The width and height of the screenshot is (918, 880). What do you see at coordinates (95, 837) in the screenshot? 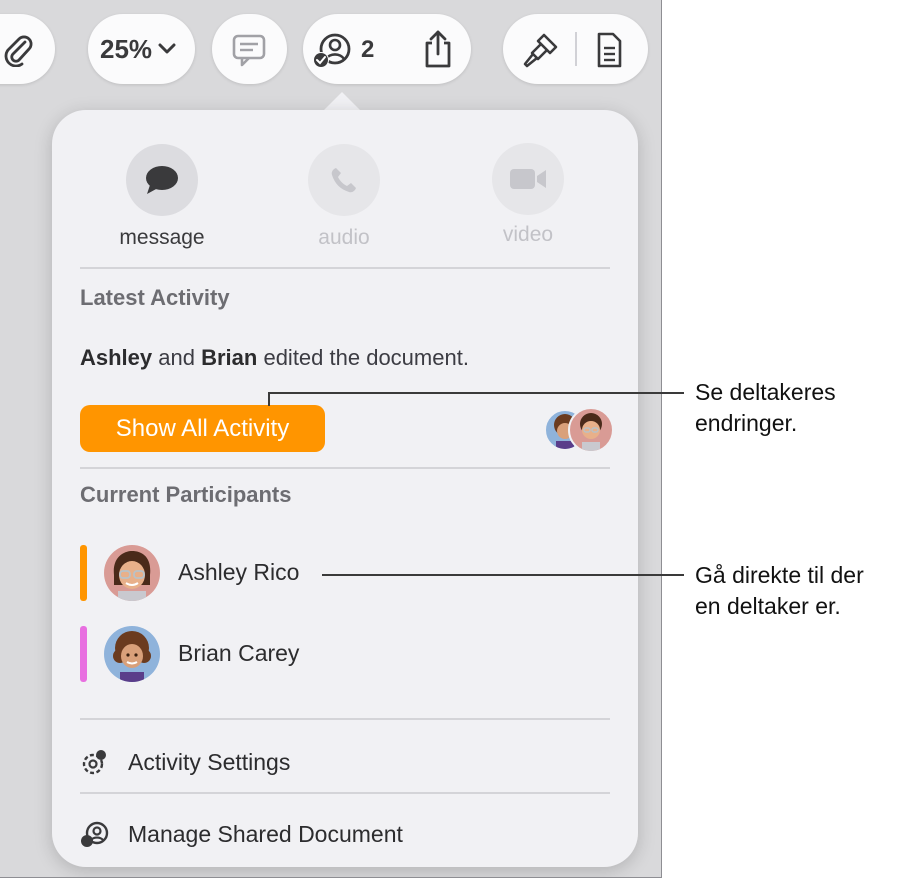
I see `manage-shared-icon` at bounding box center [95, 837].